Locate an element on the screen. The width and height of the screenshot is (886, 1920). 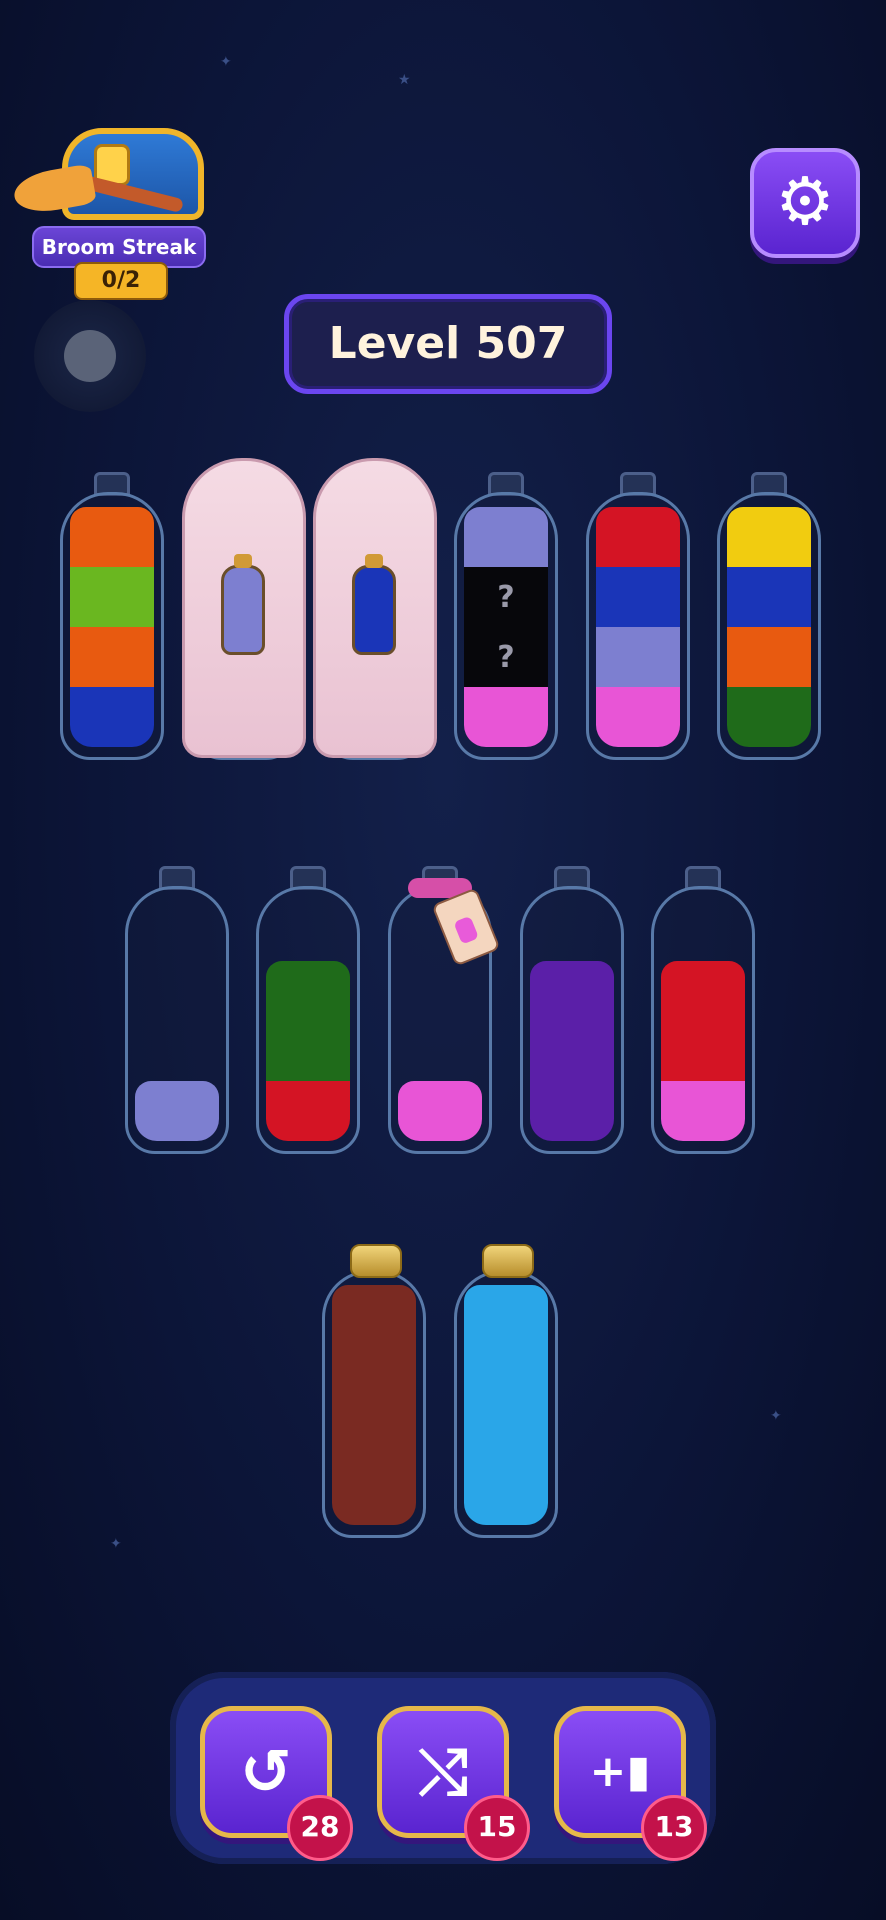
shuffle-count-badge: 15 is located at coordinates (497, 1828).